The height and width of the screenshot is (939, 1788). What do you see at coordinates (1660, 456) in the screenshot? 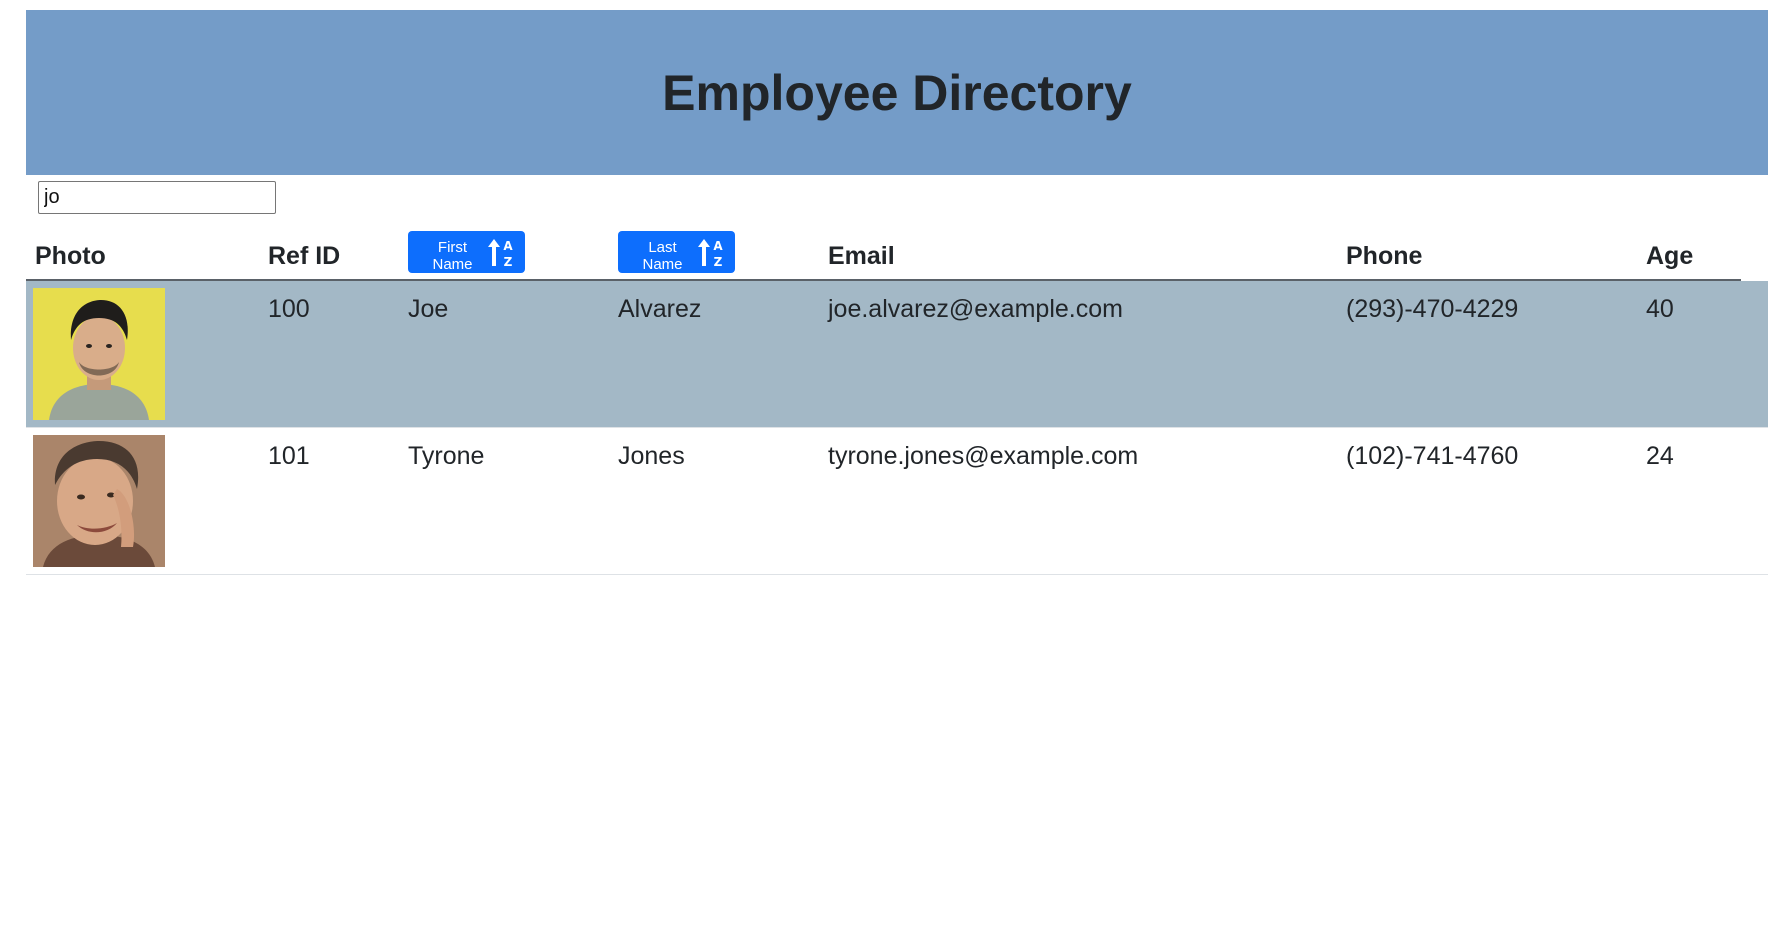
I see `age-cell: 24` at bounding box center [1660, 456].